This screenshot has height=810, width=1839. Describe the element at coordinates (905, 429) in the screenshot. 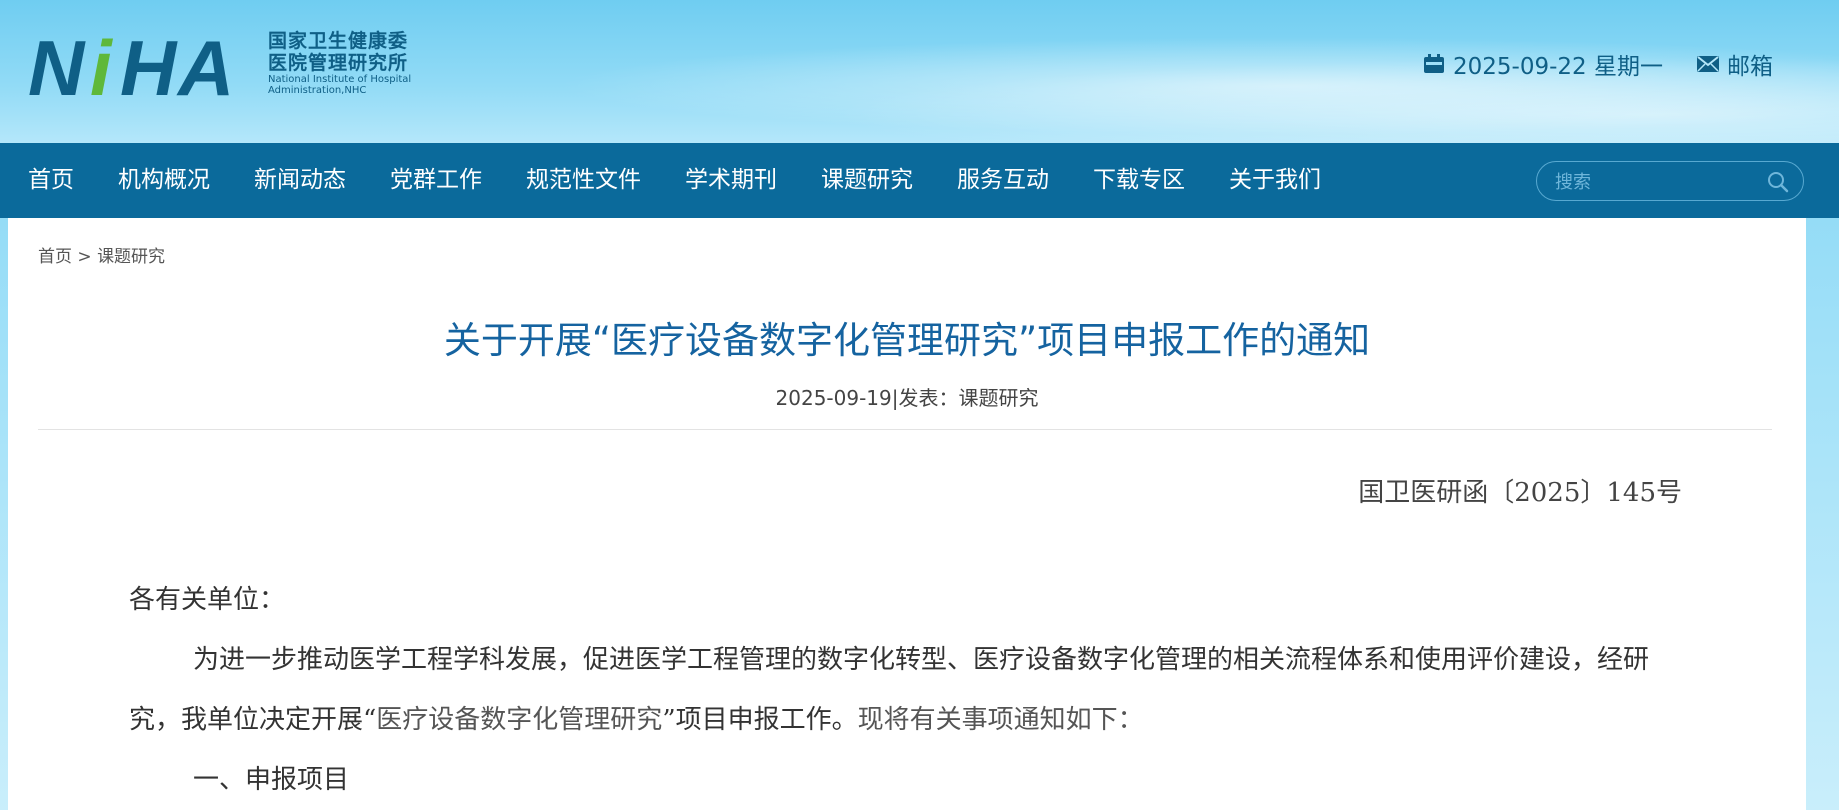

I see `title-divider` at that location.